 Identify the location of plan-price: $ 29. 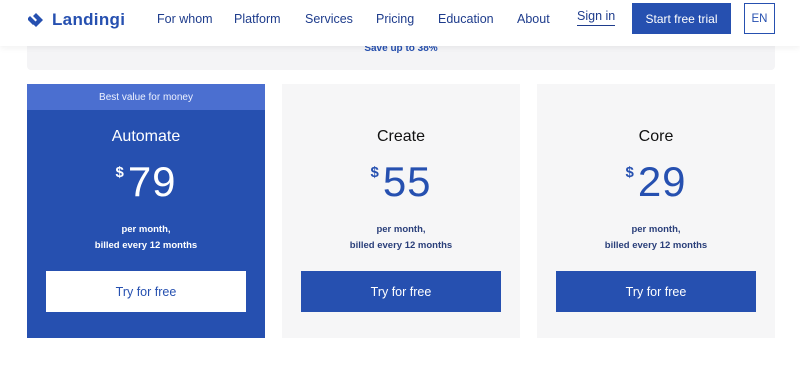
(656, 182).